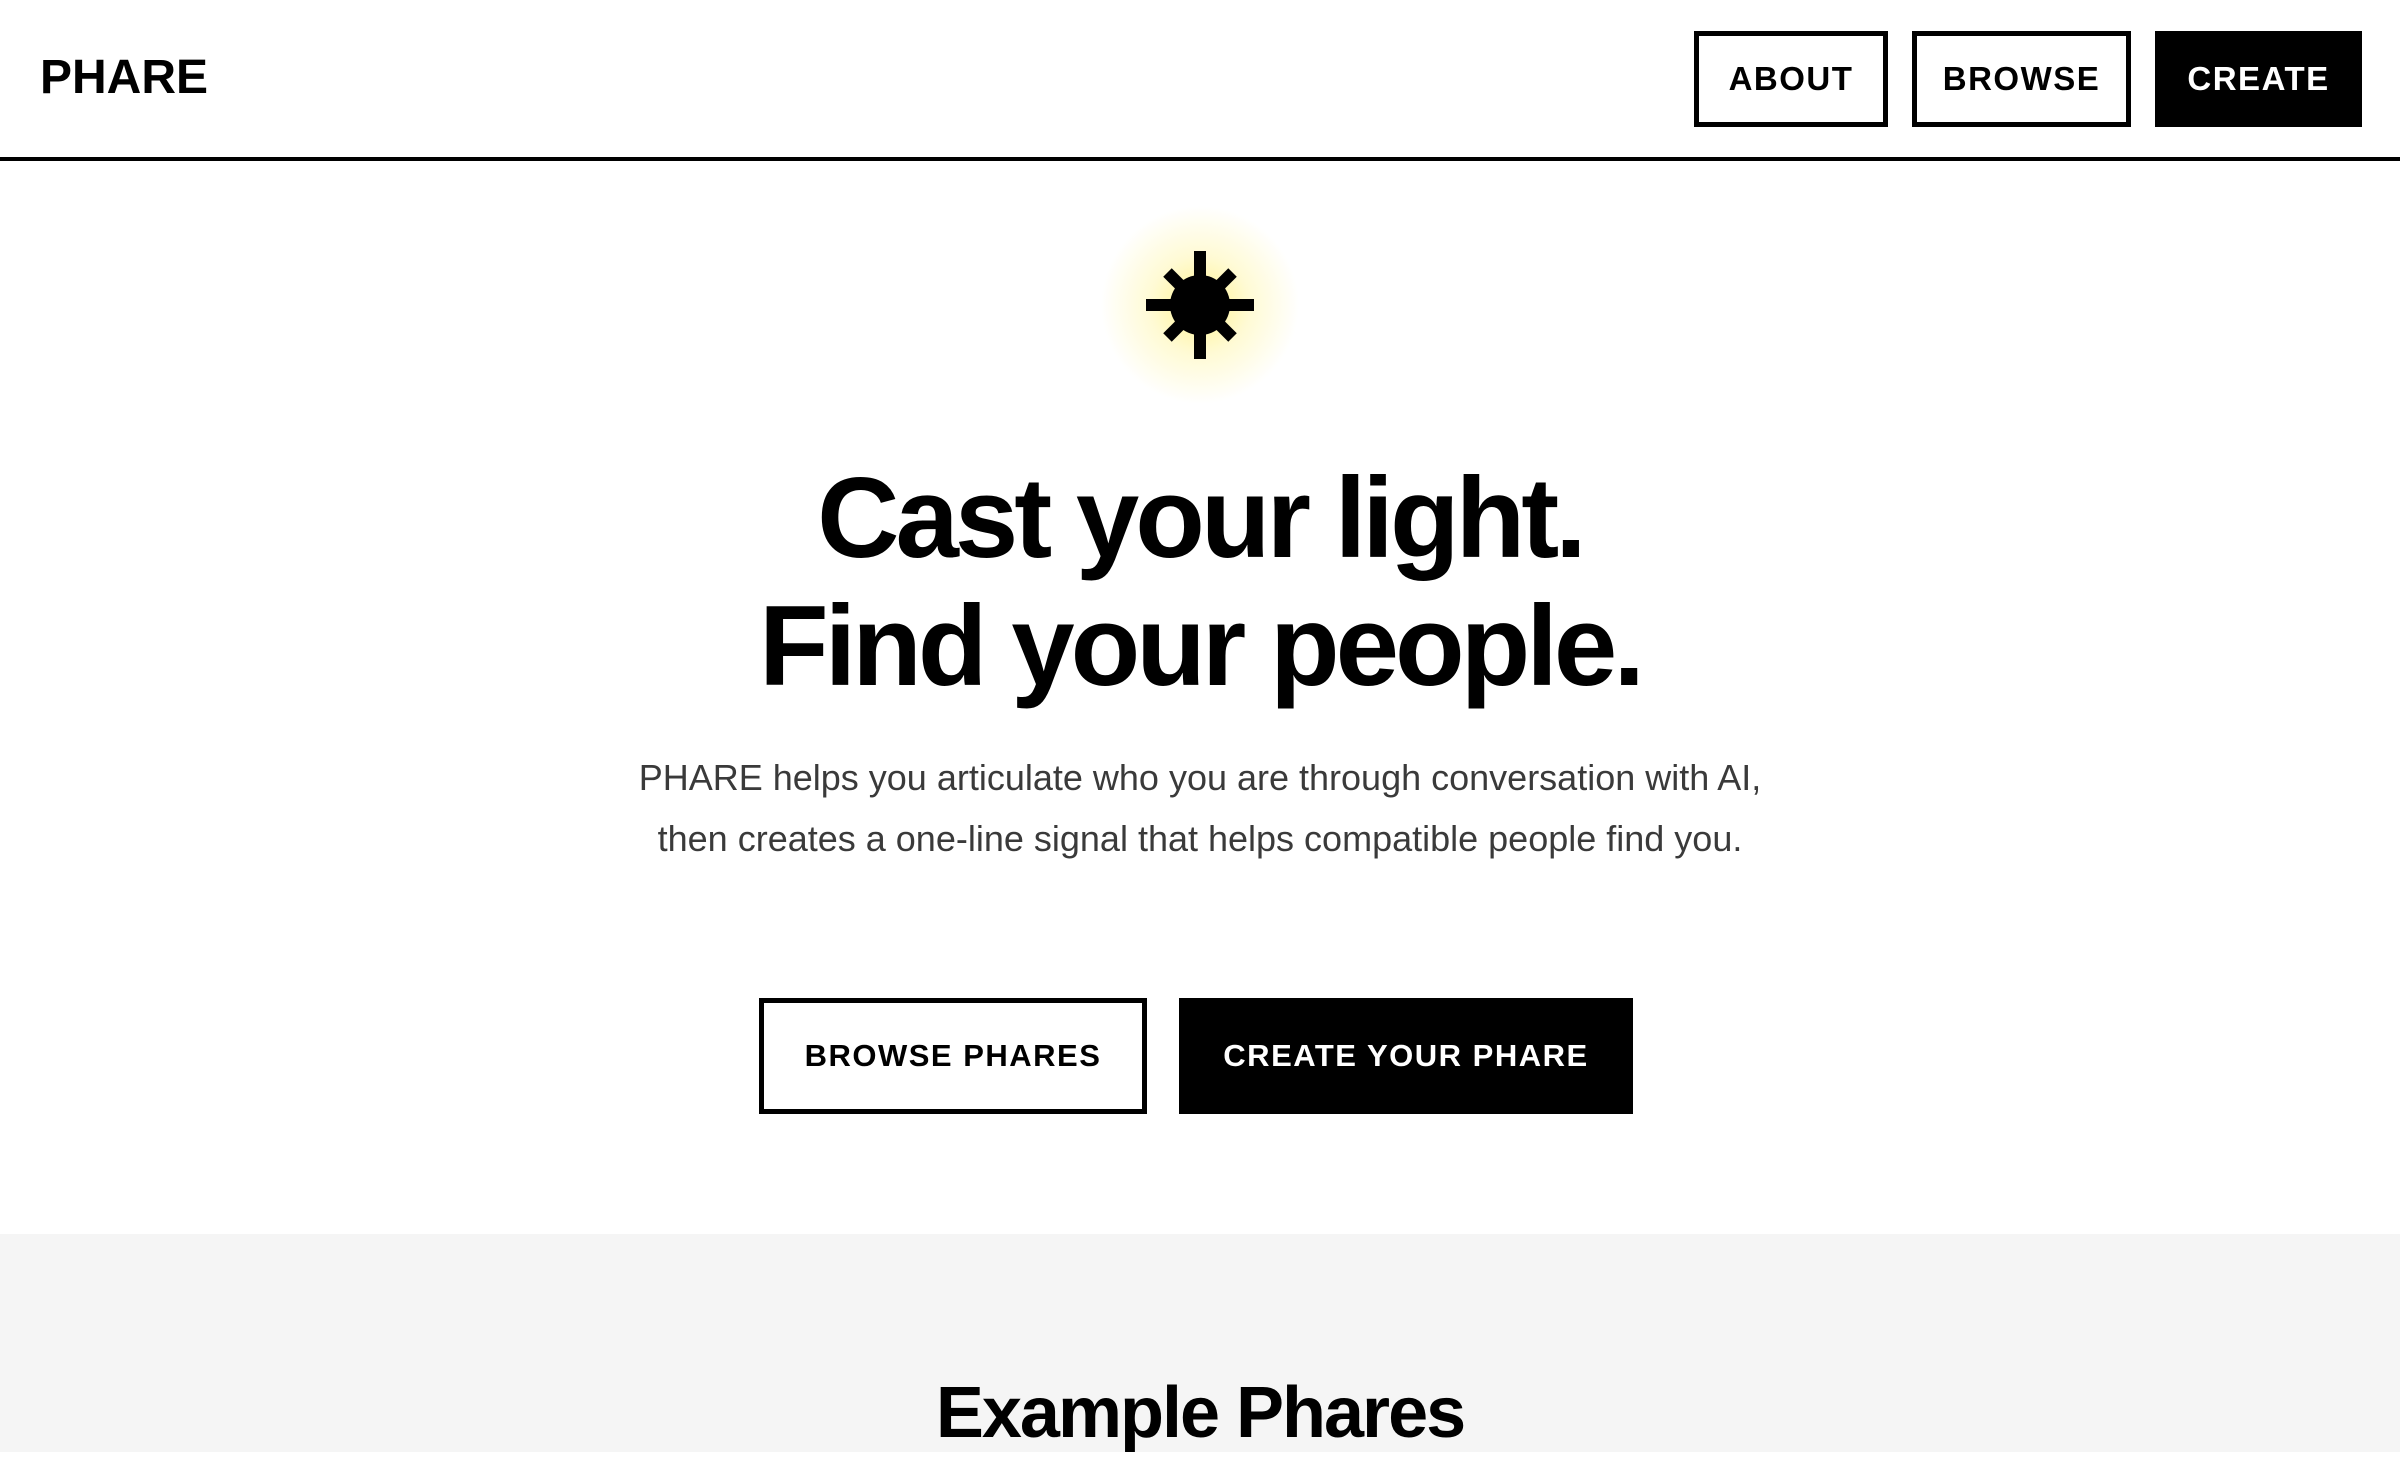 This screenshot has height=1458, width=2400. What do you see at coordinates (124, 78) in the screenshot?
I see `logo: PHARE` at bounding box center [124, 78].